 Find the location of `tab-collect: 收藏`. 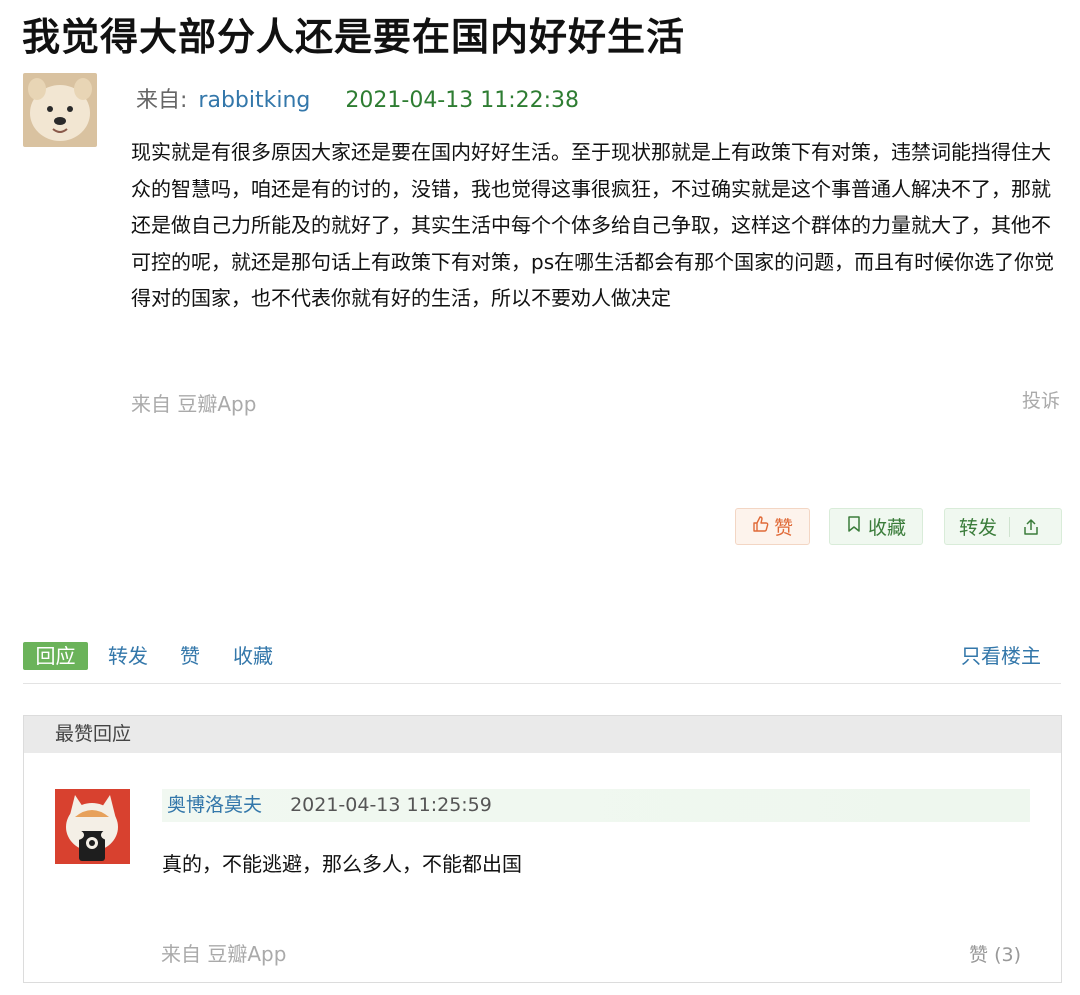

tab-collect: 收藏 is located at coordinates (253, 656).